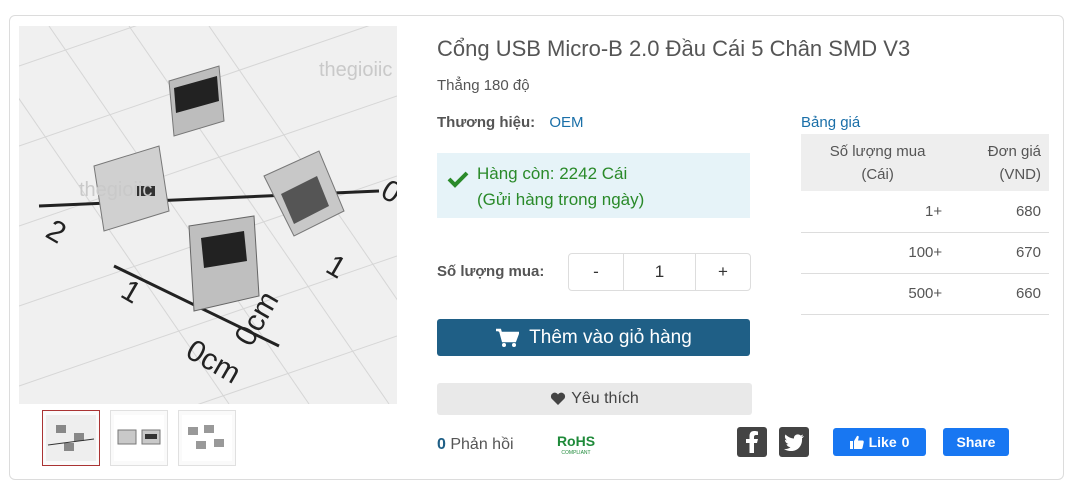 The height and width of the screenshot is (482, 1088). I want to click on quantity-label: Số lượng mua:, so click(491, 271).